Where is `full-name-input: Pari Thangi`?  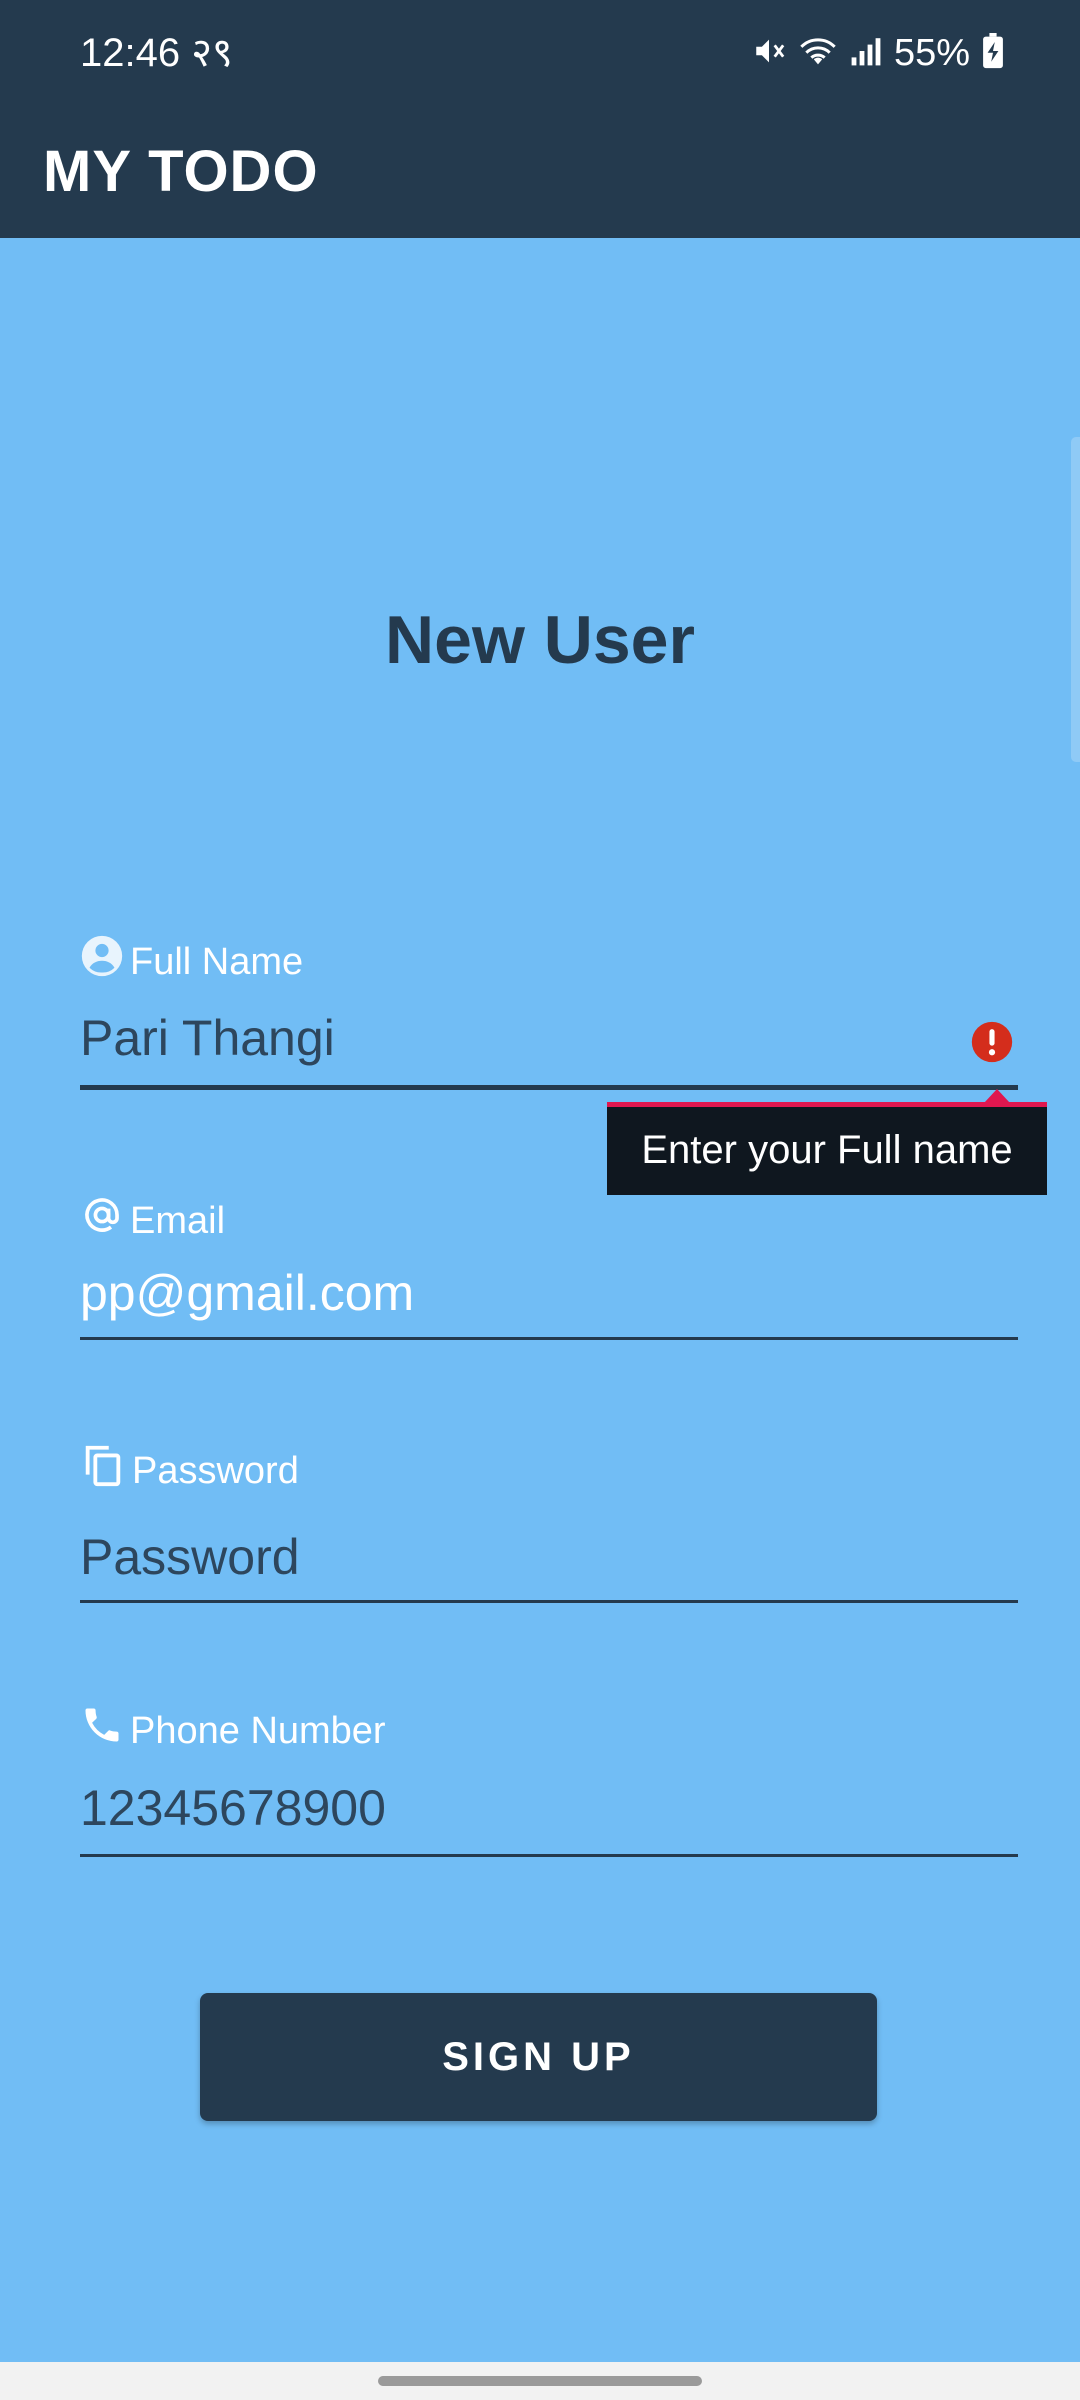
full-name-input: Pari Thangi is located at coordinates (207, 1038).